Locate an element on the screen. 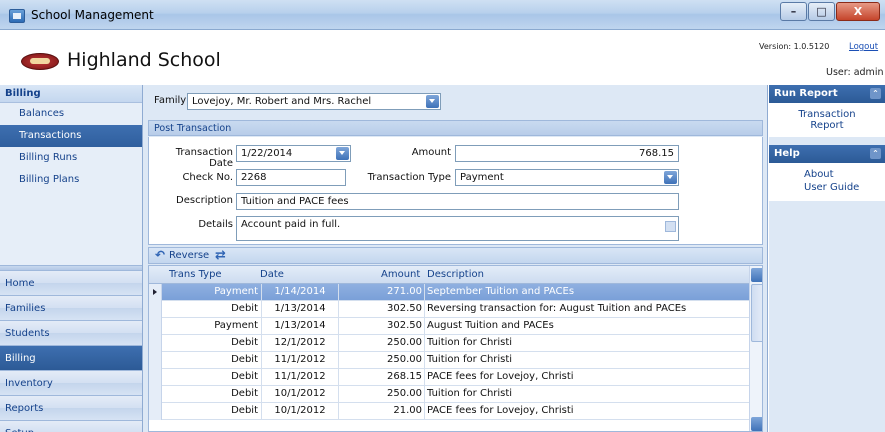  cell-date: 12/1/2012 is located at coordinates (300, 342).